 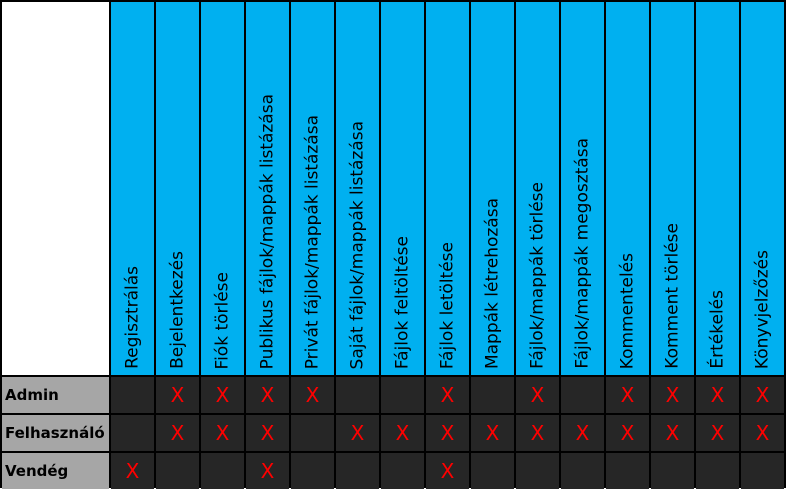 What do you see at coordinates (132, 188) in the screenshot?
I see `column-header: Regisztrálás` at bounding box center [132, 188].